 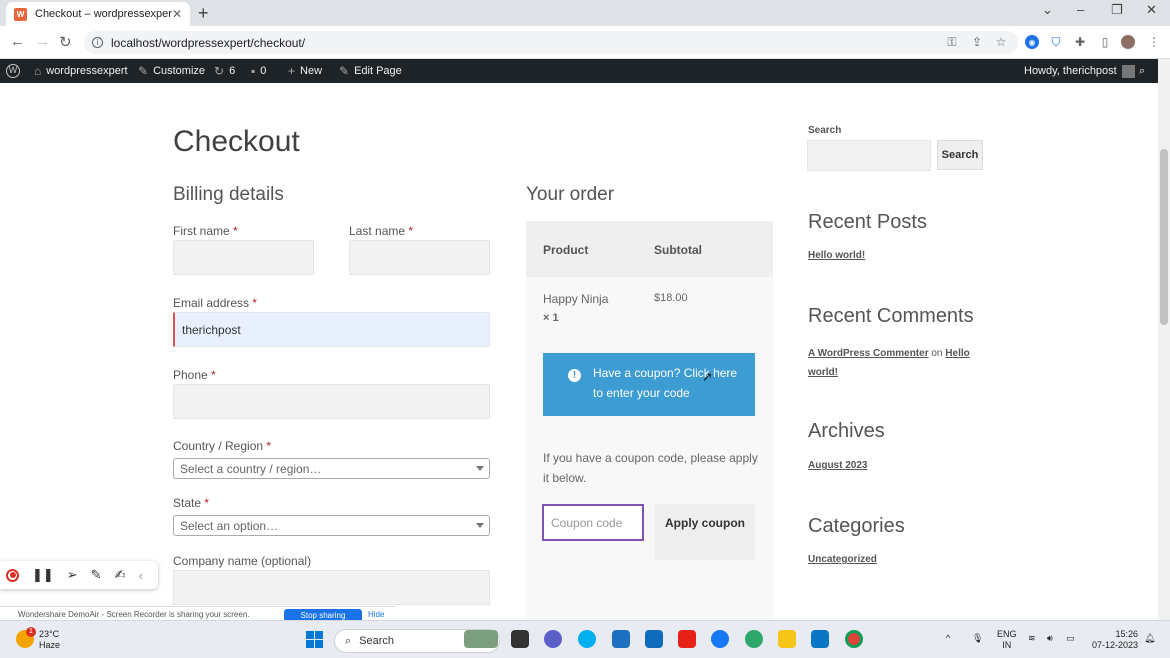 What do you see at coordinates (141, 575) in the screenshot?
I see `collapse-chevron-icon: ‹` at bounding box center [141, 575].